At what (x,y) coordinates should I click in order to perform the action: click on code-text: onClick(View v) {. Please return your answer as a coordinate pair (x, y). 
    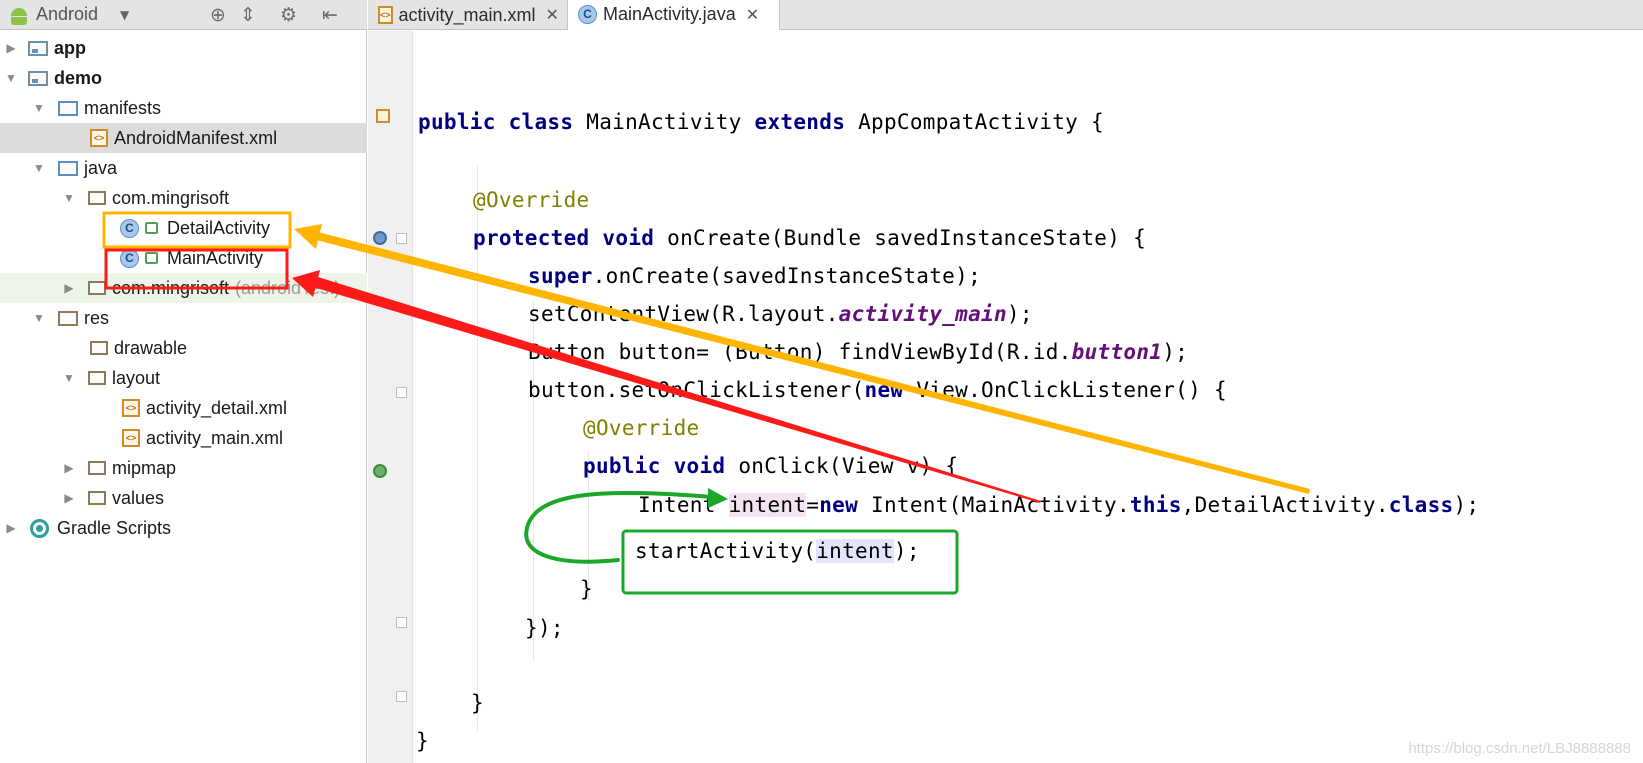
    Looking at the image, I should click on (842, 466).